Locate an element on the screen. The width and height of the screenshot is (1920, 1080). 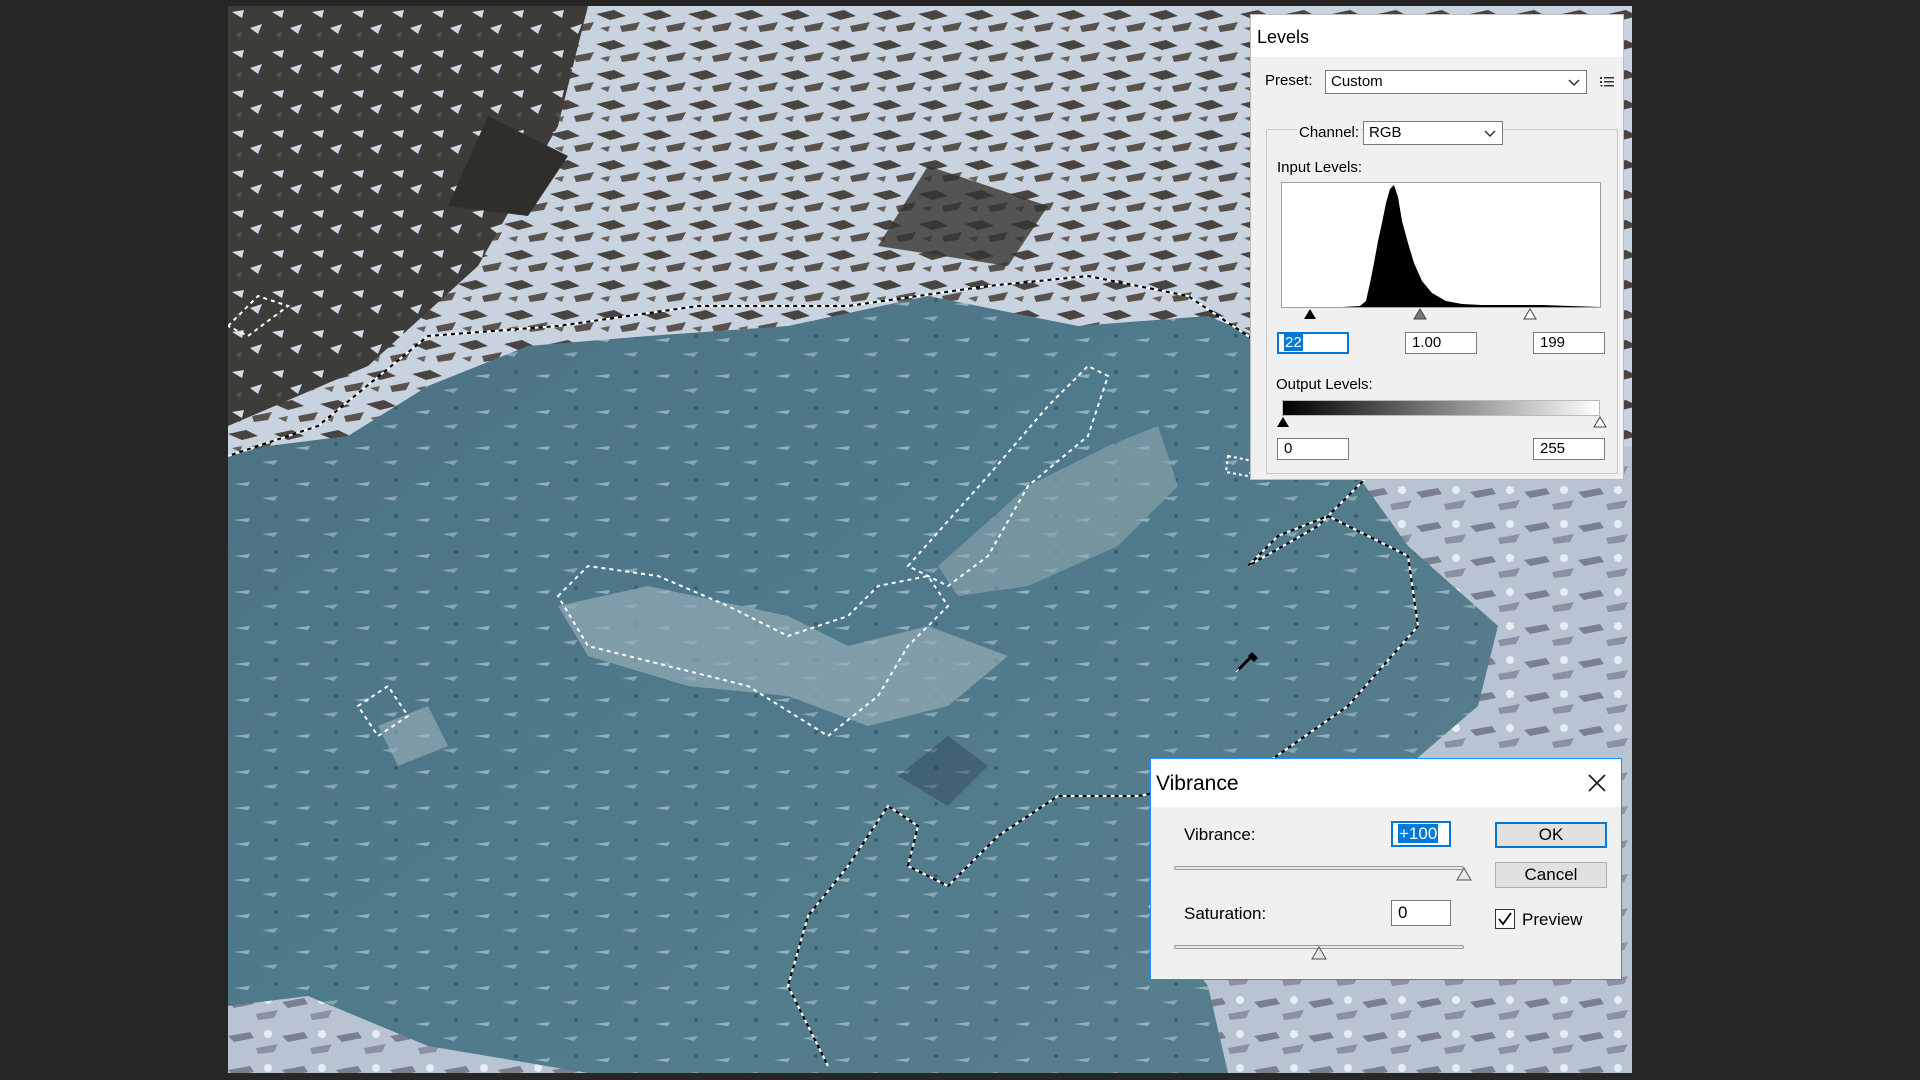
input-gamma-slider is located at coordinates (1420, 314).